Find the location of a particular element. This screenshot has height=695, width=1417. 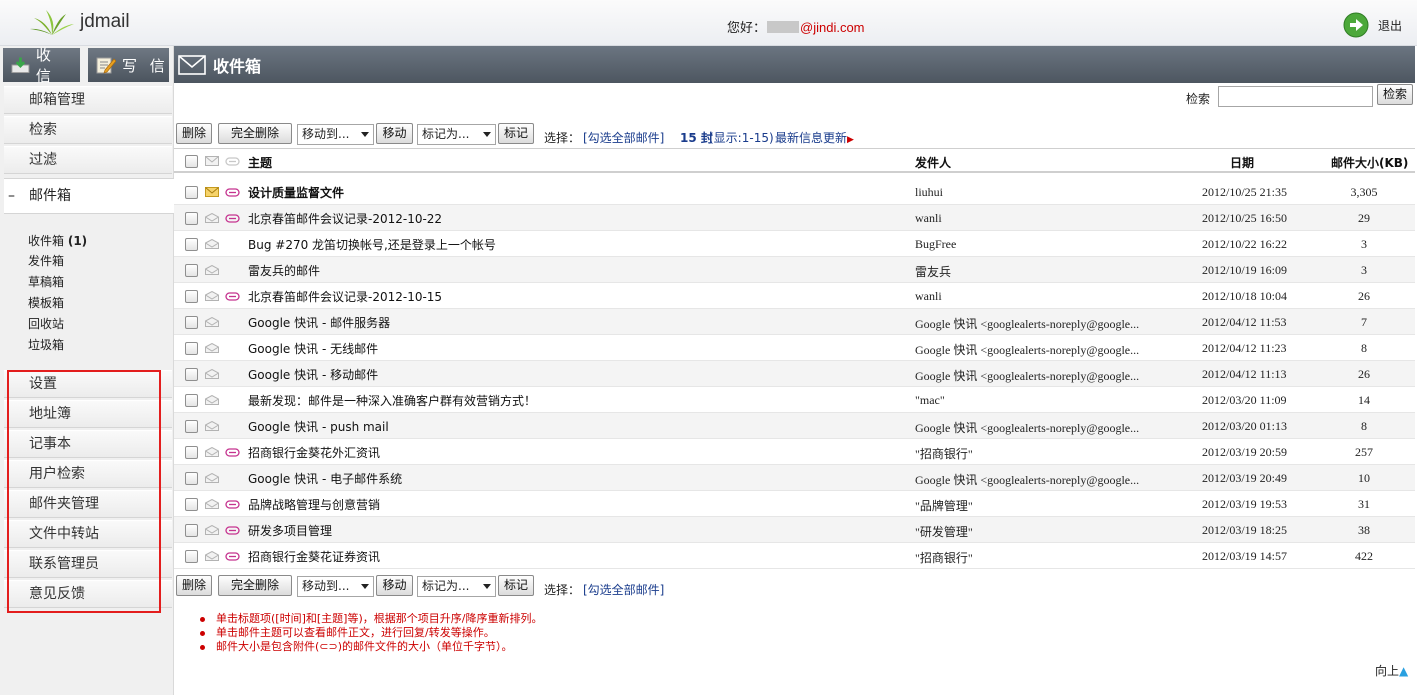

mail-row: 雷友兵的邮件 雷友兵 2012/10/19 16:09 3 is located at coordinates (794, 270).